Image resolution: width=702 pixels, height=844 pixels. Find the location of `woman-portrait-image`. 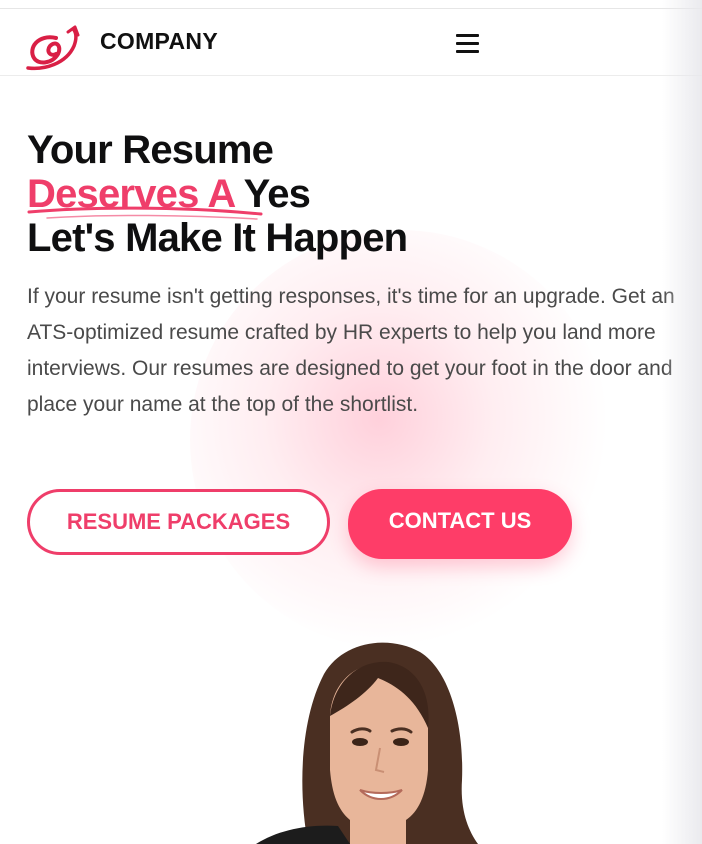

woman-portrait-image is located at coordinates (367, 743).